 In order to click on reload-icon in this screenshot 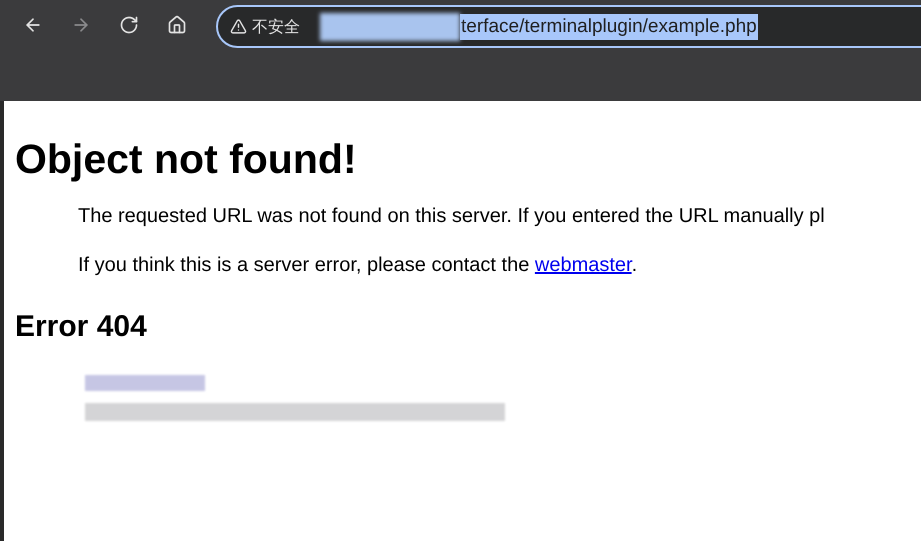, I will do `click(129, 25)`.